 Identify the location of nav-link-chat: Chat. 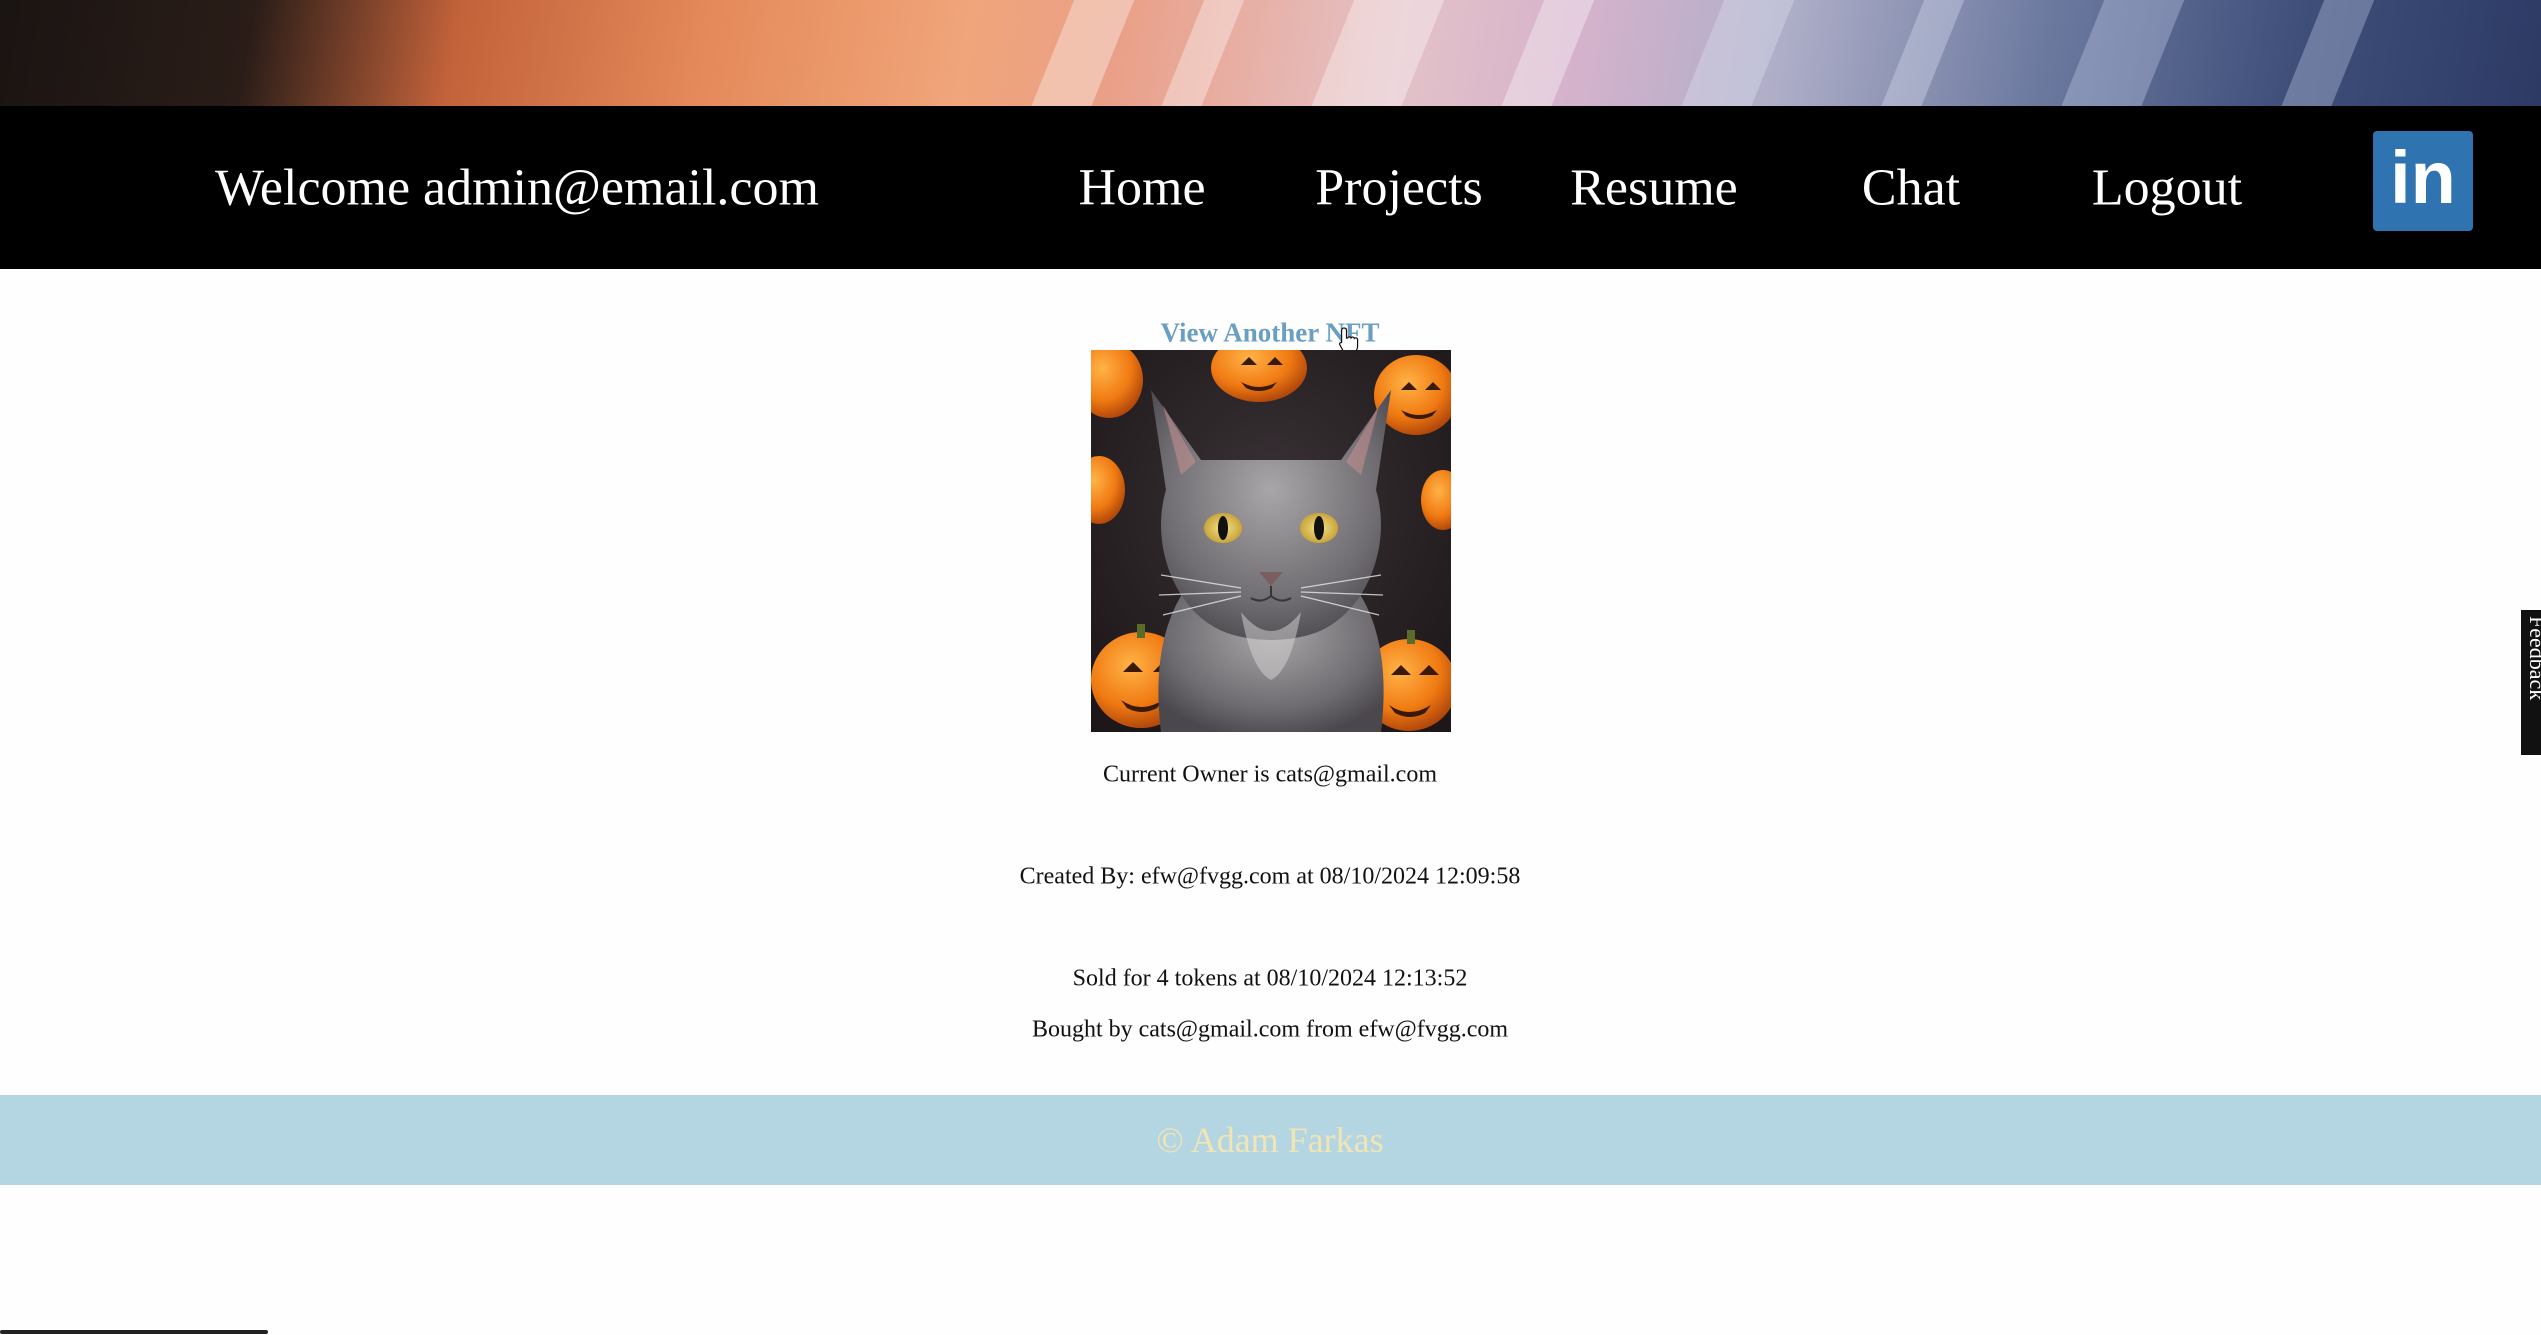
(1911, 187).